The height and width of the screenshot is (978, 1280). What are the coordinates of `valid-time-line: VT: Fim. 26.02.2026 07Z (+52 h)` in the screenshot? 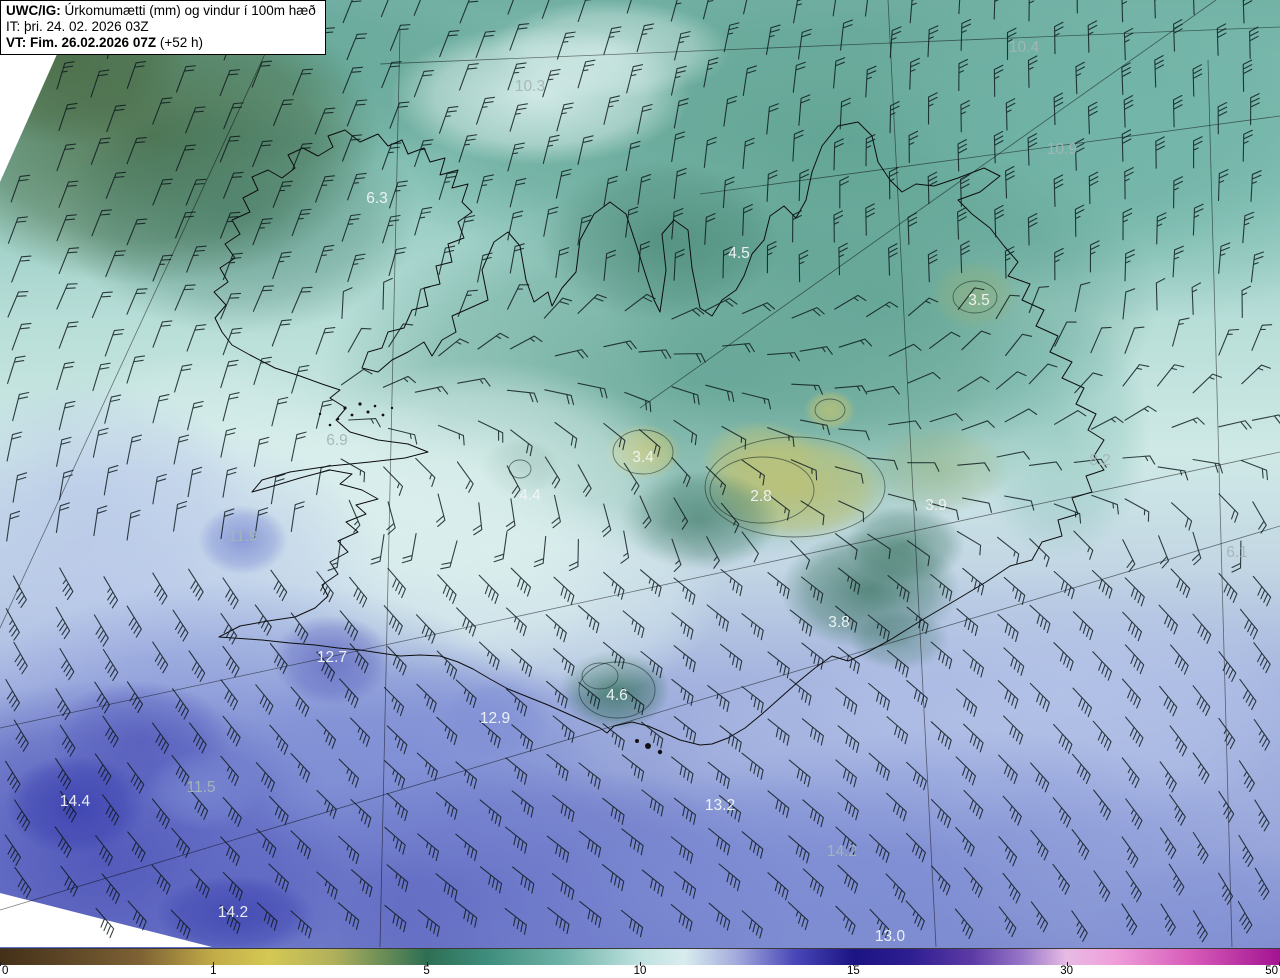 It's located at (161, 43).